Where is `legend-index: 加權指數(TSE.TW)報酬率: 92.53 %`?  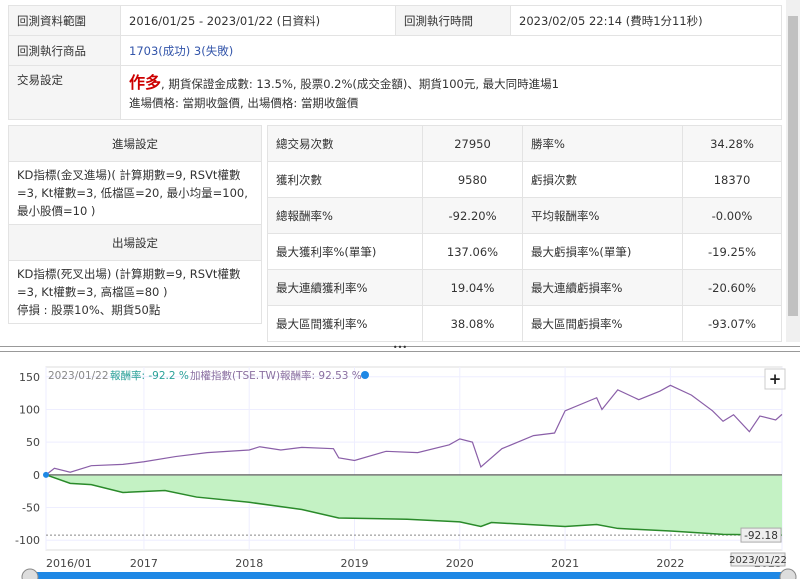
legend-index: 加權指數(TSE.TW)報酬率: 92.53 % is located at coordinates (276, 375).